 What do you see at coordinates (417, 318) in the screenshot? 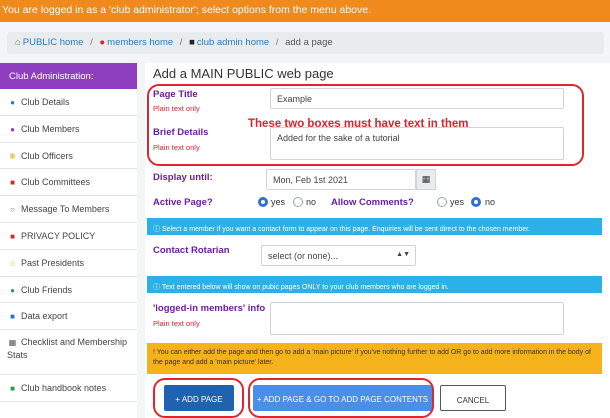
I see `loggedin-info-textarea` at bounding box center [417, 318].